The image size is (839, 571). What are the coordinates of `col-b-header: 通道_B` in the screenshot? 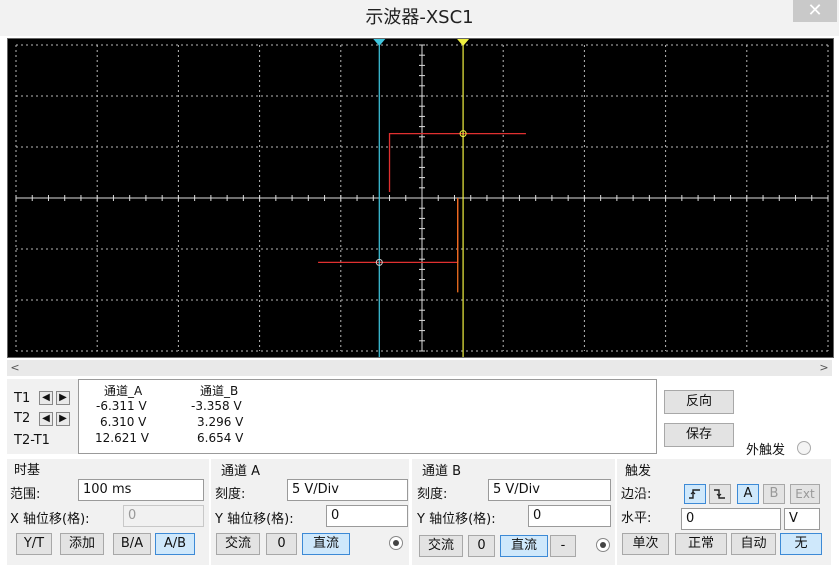 It's located at (219, 391).